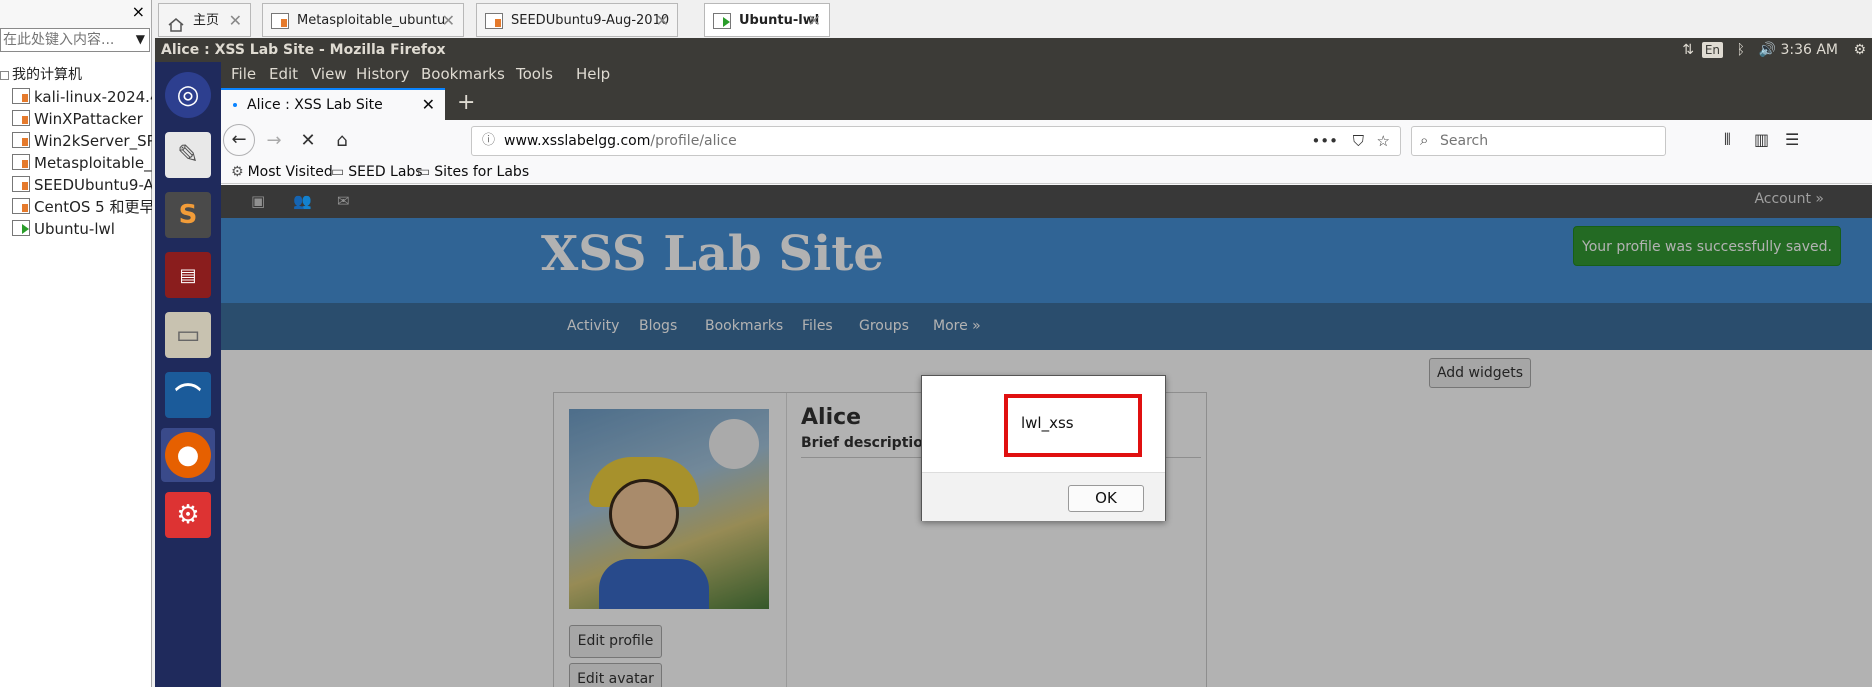  I want to click on url-host: www.xsslabelgg.com, so click(577, 141).